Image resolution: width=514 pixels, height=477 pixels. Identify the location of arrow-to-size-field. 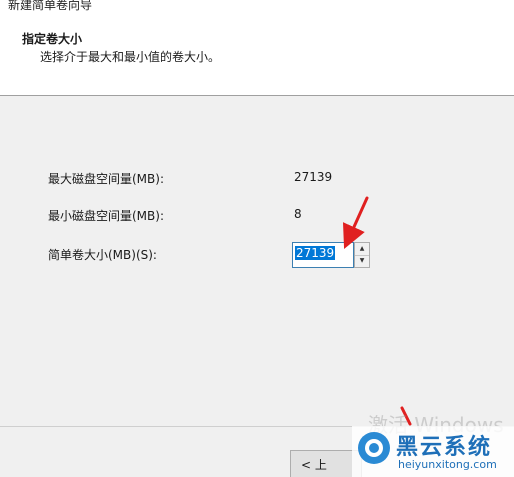
(355, 222).